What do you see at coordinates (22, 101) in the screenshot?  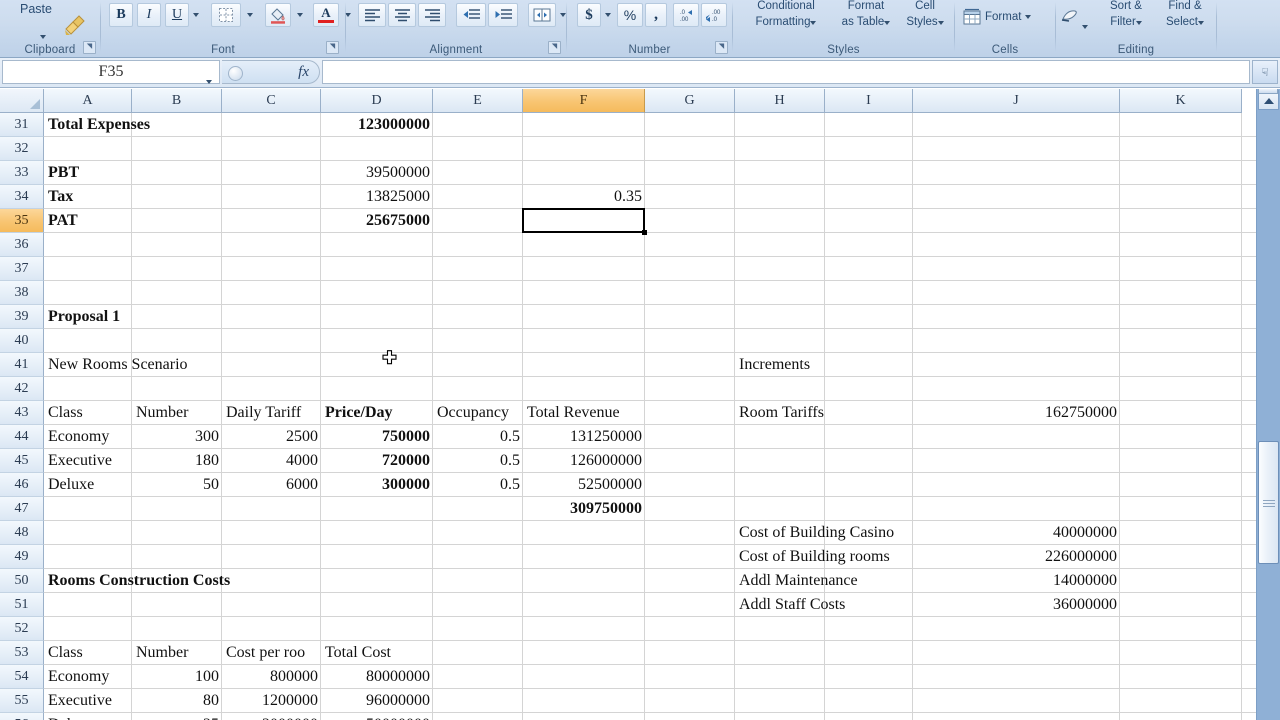 I see `select-all-corner` at bounding box center [22, 101].